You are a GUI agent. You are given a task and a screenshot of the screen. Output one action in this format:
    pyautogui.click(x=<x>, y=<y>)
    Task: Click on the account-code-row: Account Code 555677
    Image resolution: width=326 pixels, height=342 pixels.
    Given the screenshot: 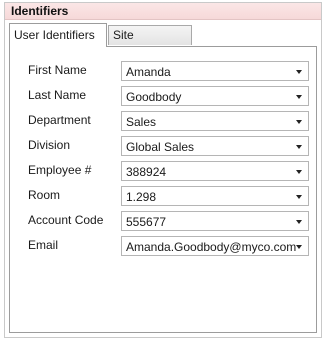 What is the action you would take?
    pyautogui.click(x=163, y=221)
    